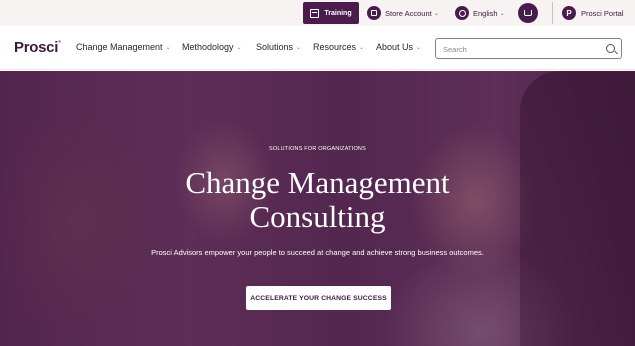  Describe the element at coordinates (317, 182) in the screenshot. I see `hero-title-line-1: Change Management` at that location.